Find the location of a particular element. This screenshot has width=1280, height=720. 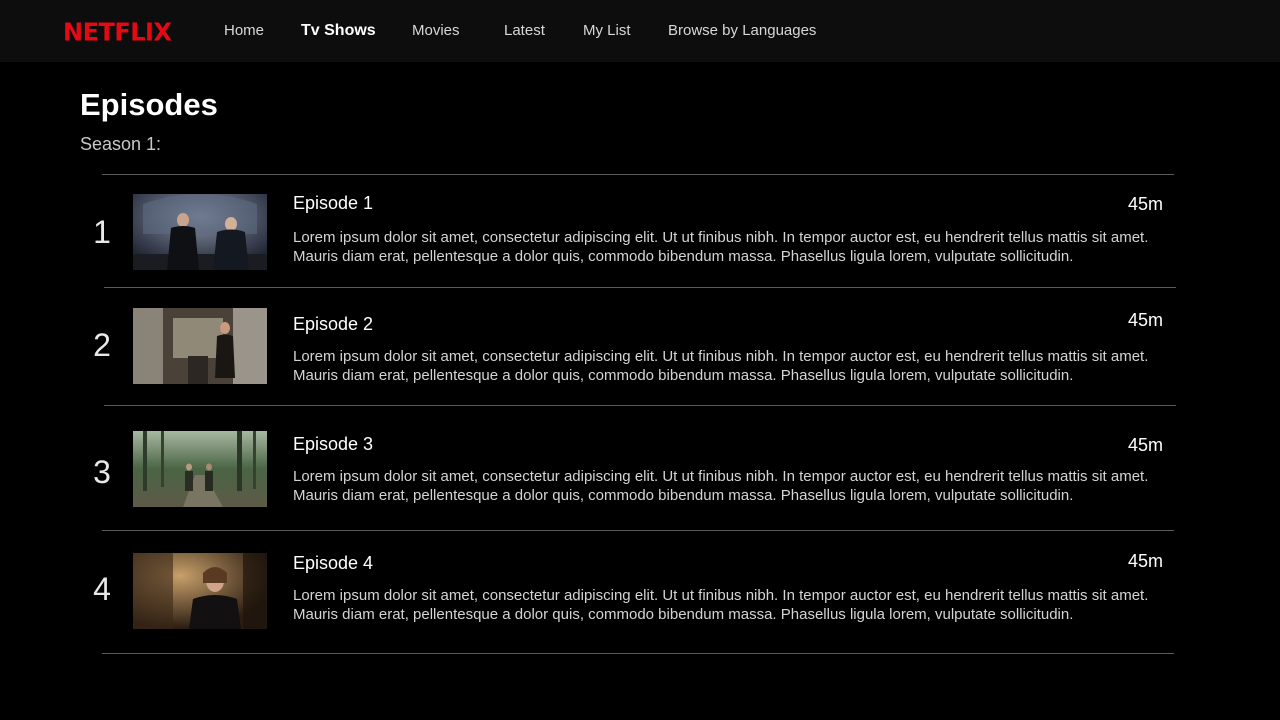

episode-number: 2 is located at coordinates (102, 345).